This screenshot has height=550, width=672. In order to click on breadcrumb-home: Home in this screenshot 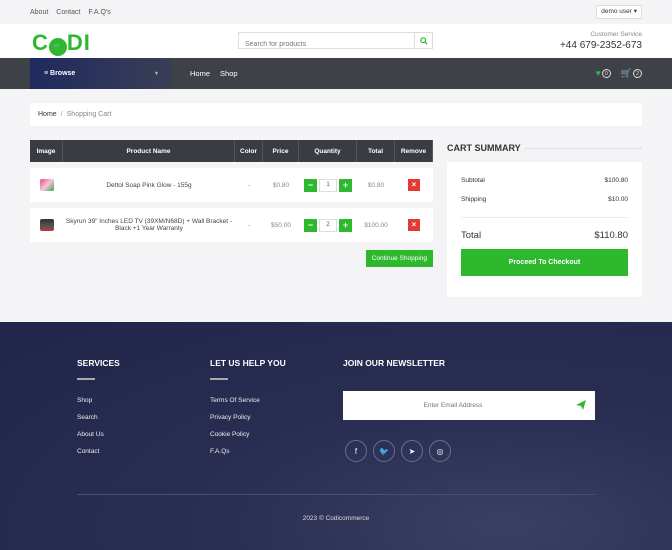, I will do `click(47, 114)`.